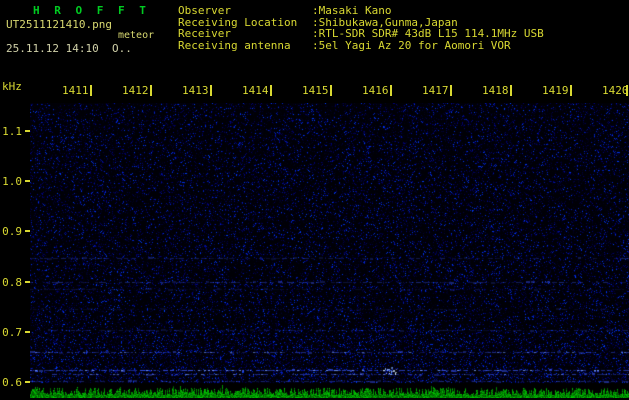  What do you see at coordinates (12, 282) in the screenshot?
I see `y-tick-label: 0.8` at bounding box center [12, 282].